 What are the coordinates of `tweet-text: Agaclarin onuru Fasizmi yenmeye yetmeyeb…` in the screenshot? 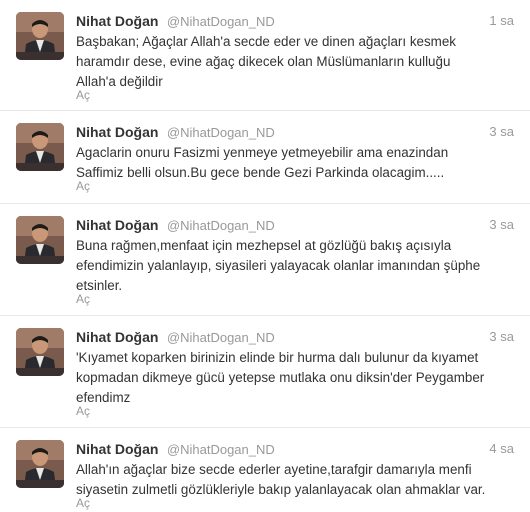 It's located at (262, 162).